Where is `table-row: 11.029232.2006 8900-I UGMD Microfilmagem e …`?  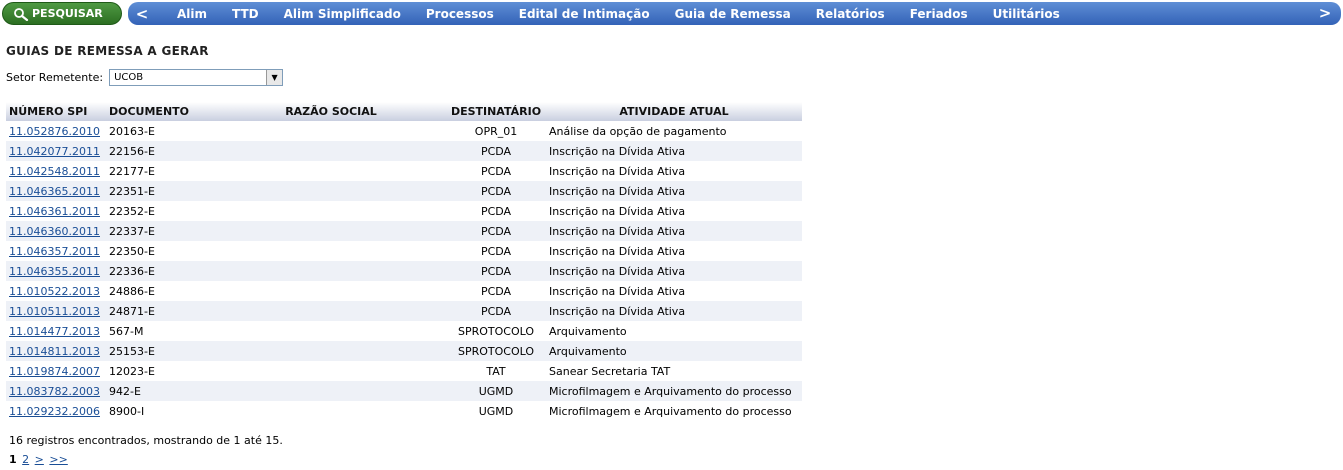 table-row: 11.029232.2006 8900-I UGMD Microfilmagem e … is located at coordinates (404, 411).